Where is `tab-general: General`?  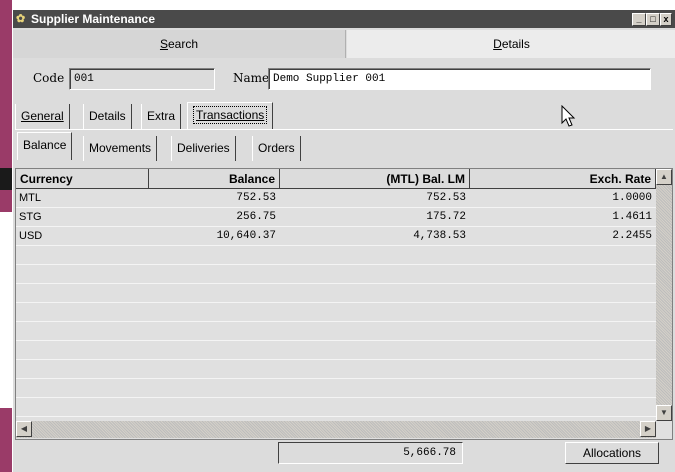 tab-general: General is located at coordinates (42, 116).